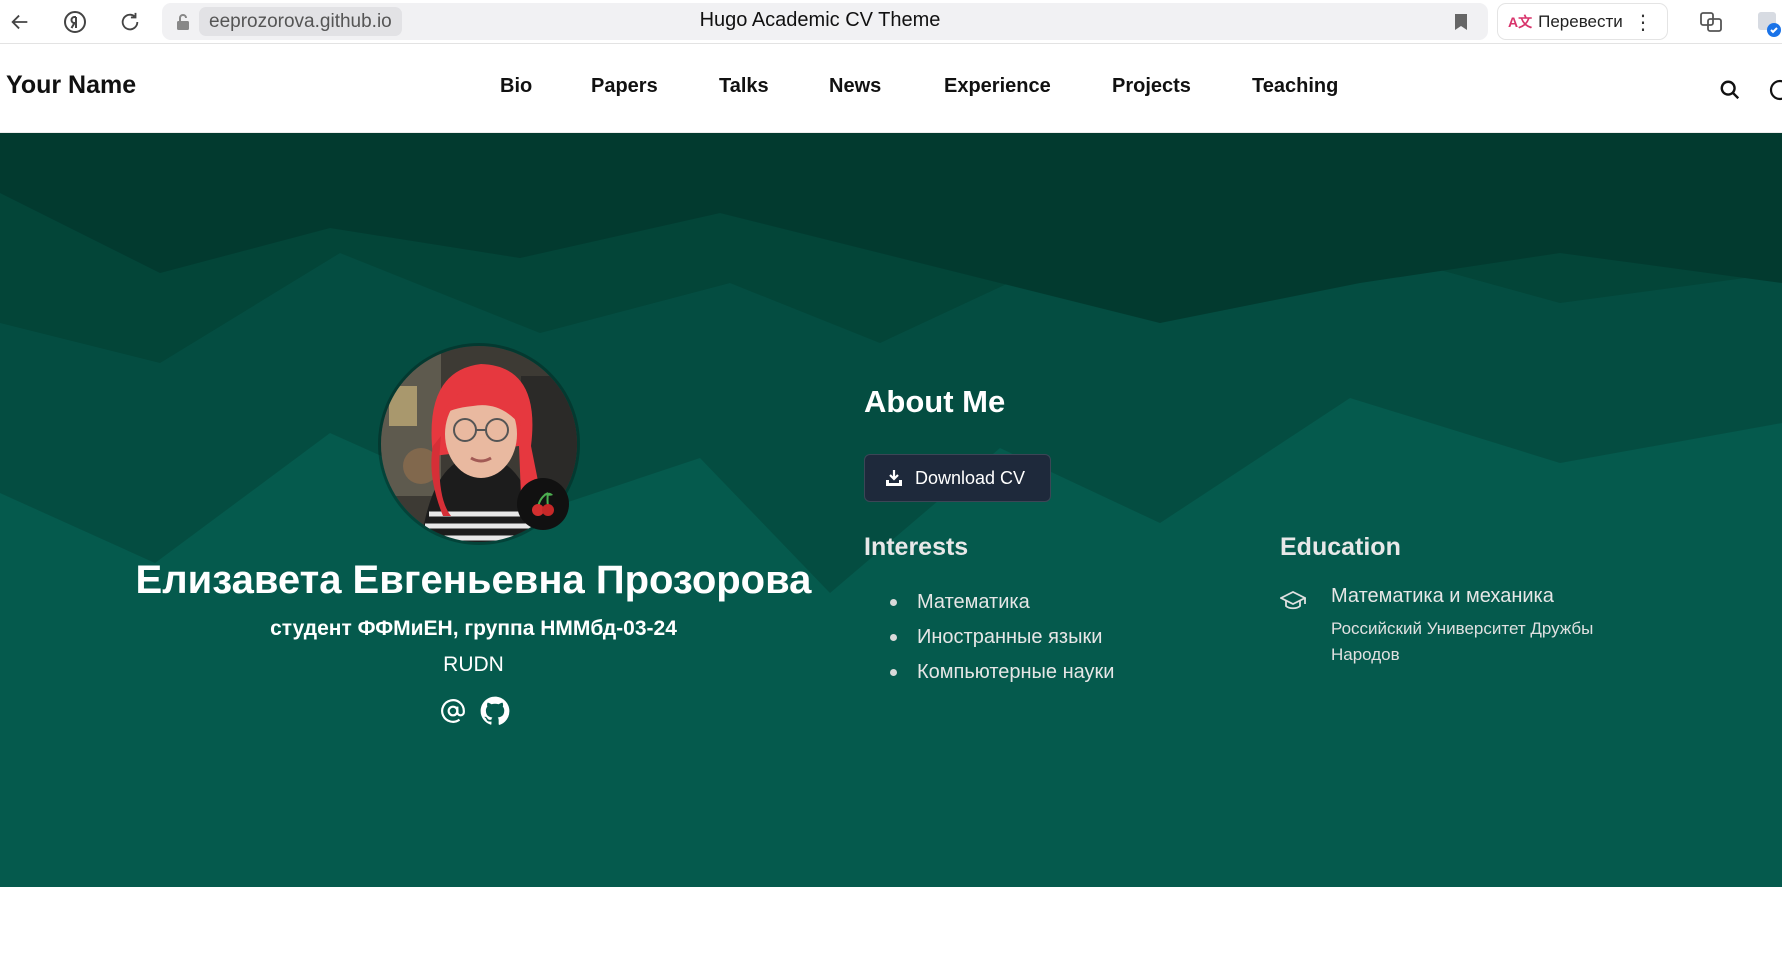 This screenshot has height=970, width=1782. Describe the element at coordinates (1295, 86) in the screenshot. I see `nav-link-teaching: Teaching` at that location.